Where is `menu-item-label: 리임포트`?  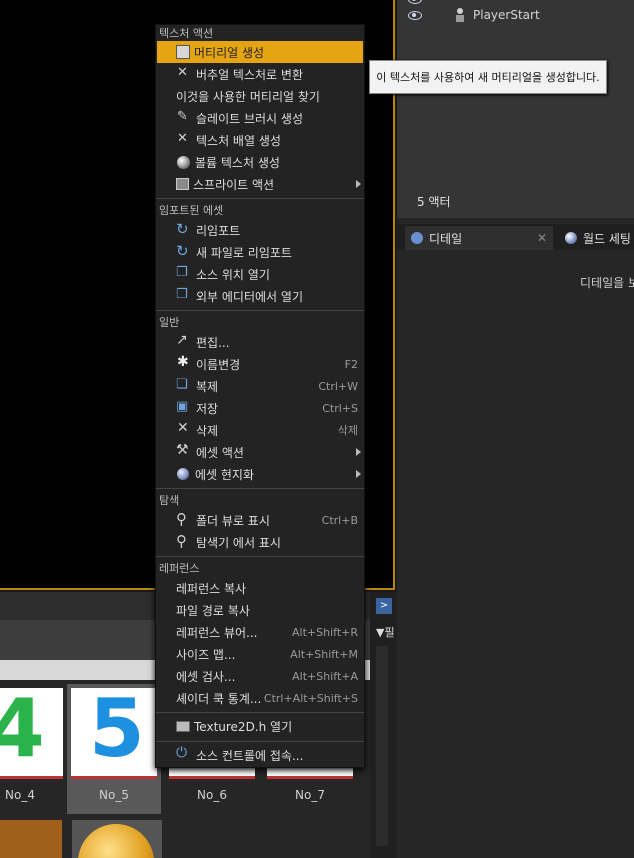 menu-item-label: 리임포트 is located at coordinates (218, 230).